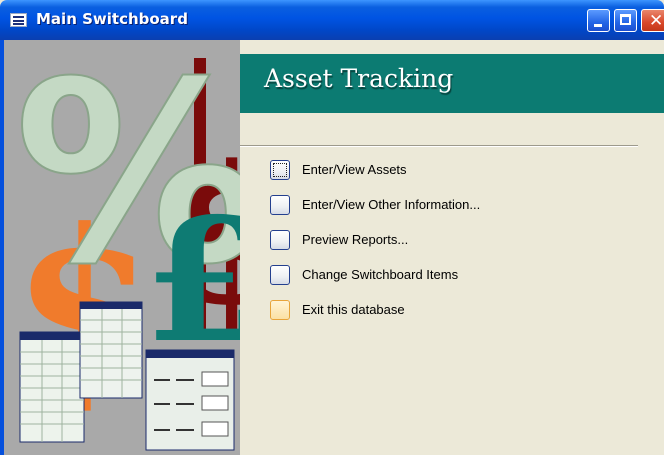 This screenshot has width=664, height=455. What do you see at coordinates (112, 19) in the screenshot?
I see `window-title: Main Switchboard` at bounding box center [112, 19].